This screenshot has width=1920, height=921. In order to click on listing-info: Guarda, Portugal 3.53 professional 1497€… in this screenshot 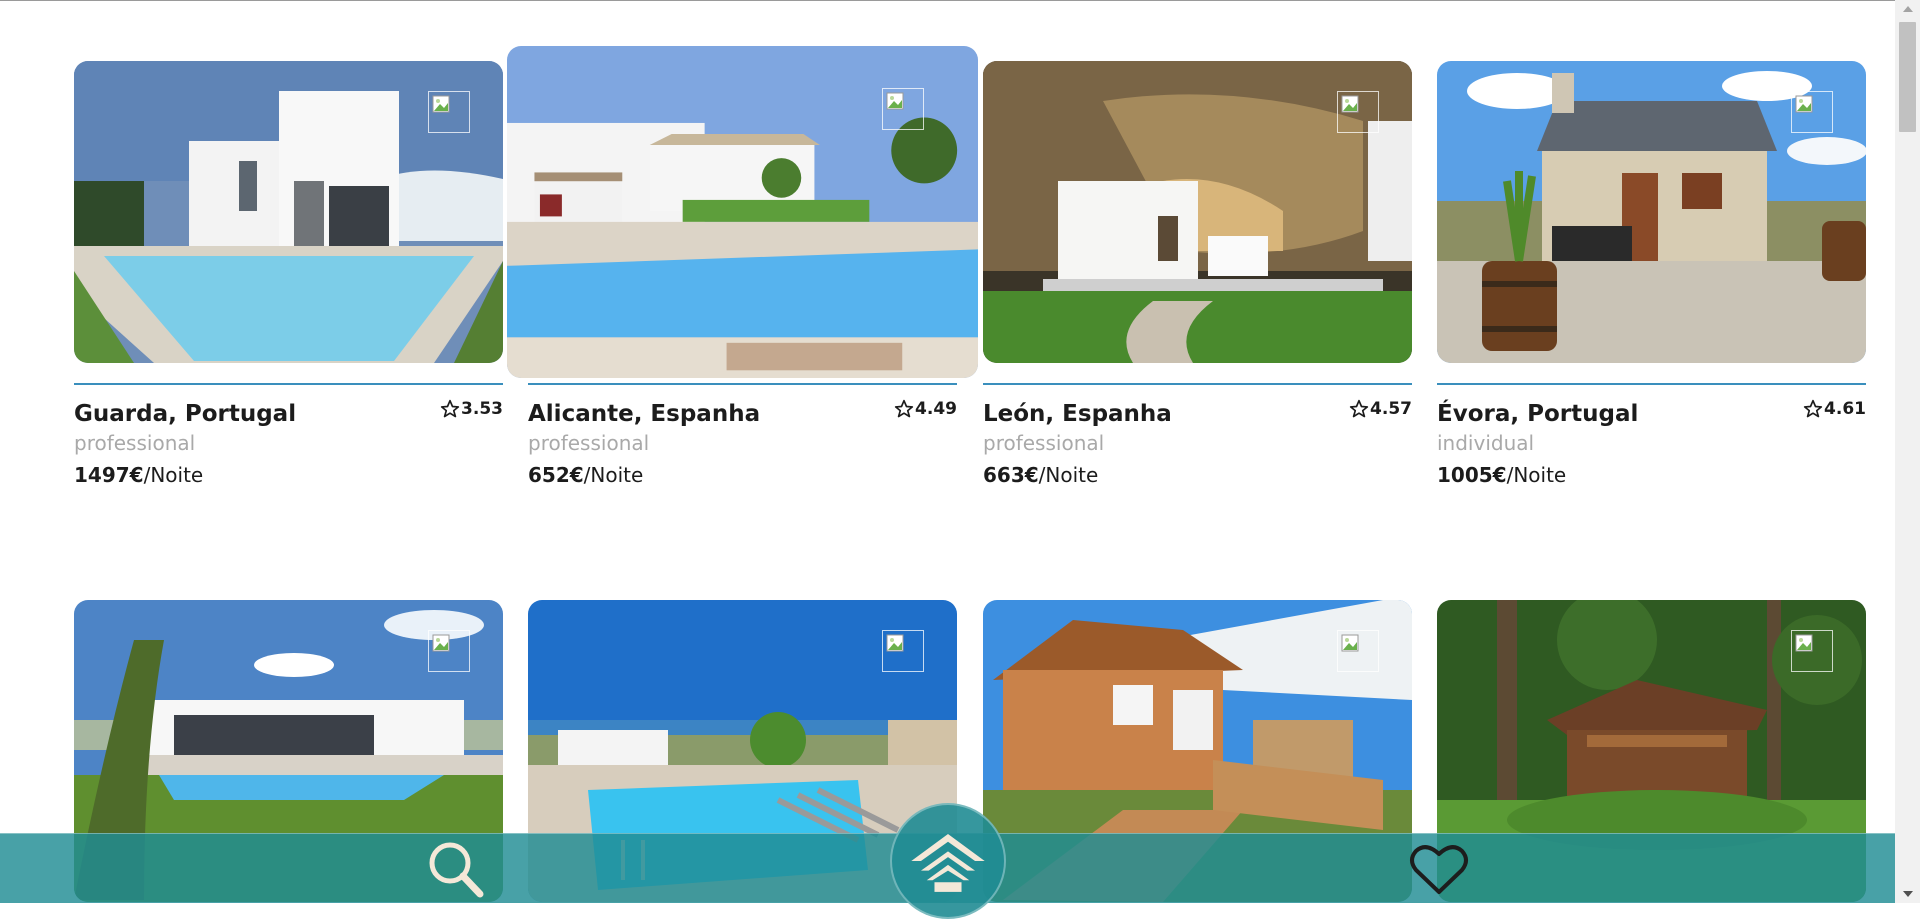, I will do `click(288, 443)`.